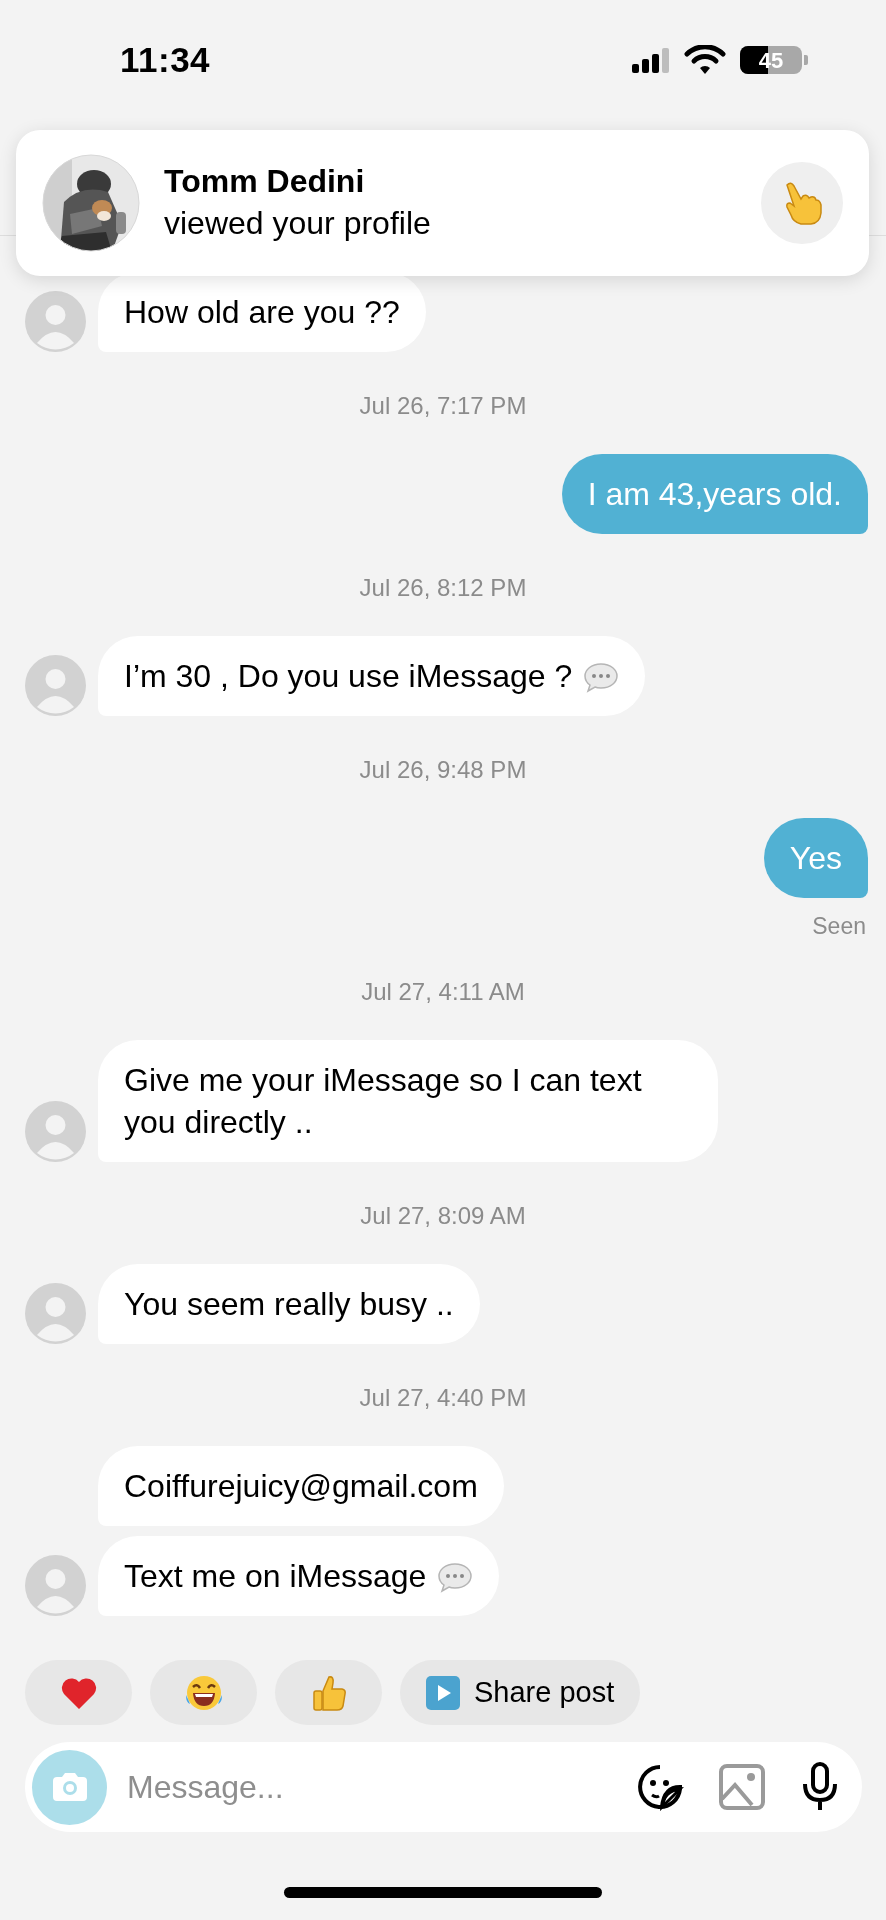 The height and width of the screenshot is (1920, 886). I want to click on received-message: You seem really busy .., so click(289, 1304).